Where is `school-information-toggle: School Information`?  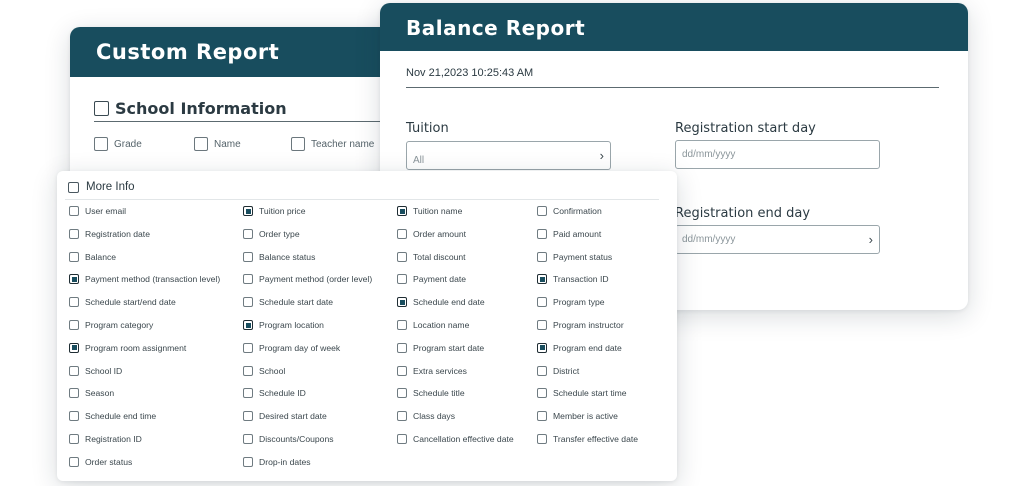
school-information-toggle: School Information is located at coordinates (190, 108).